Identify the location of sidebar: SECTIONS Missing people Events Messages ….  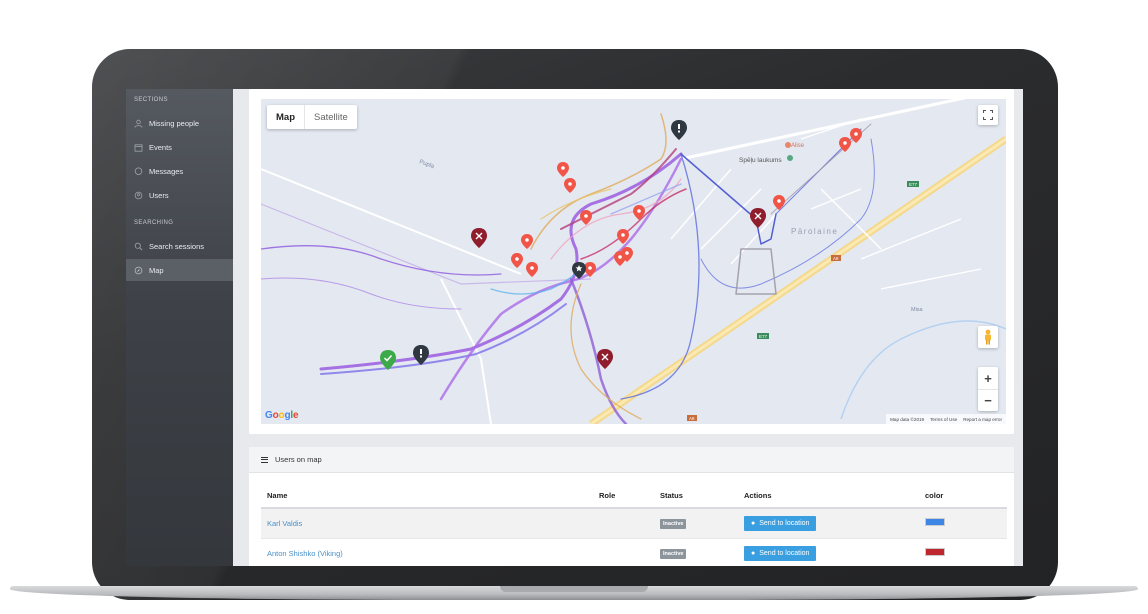
(179, 327).